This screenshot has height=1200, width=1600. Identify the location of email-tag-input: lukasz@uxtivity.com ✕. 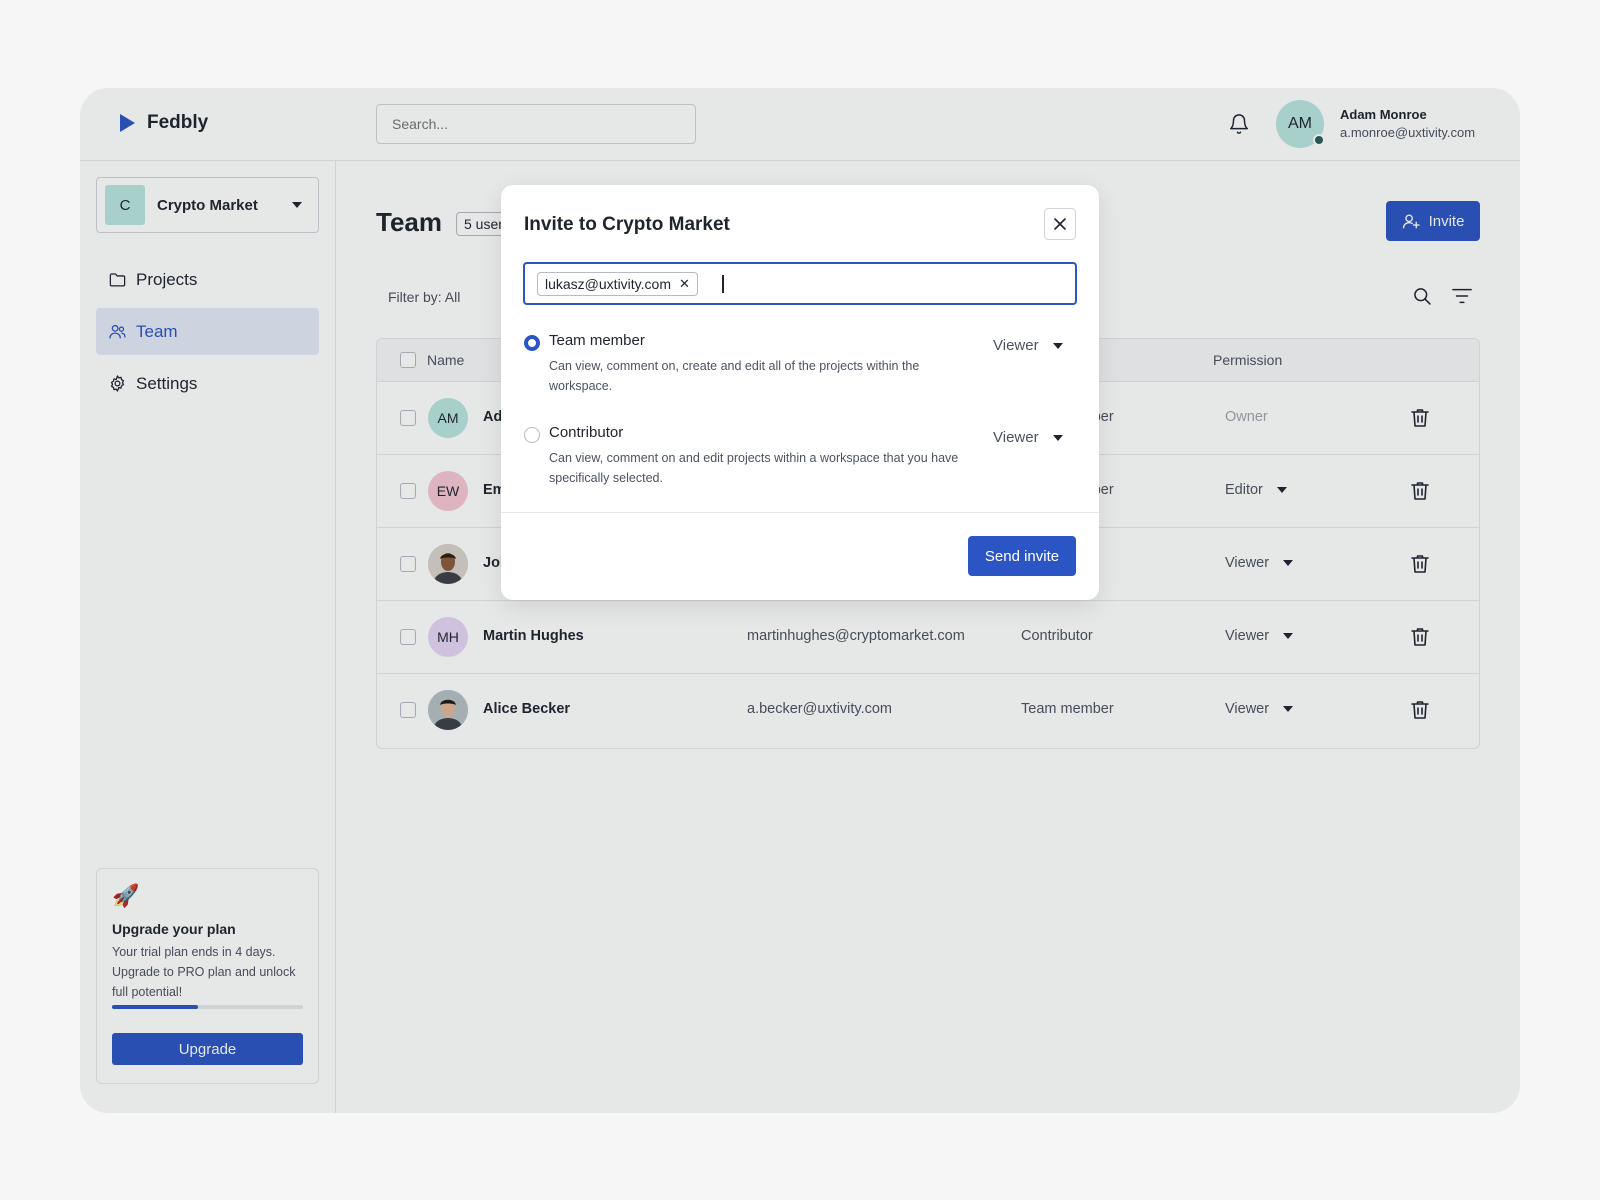
(800, 283).